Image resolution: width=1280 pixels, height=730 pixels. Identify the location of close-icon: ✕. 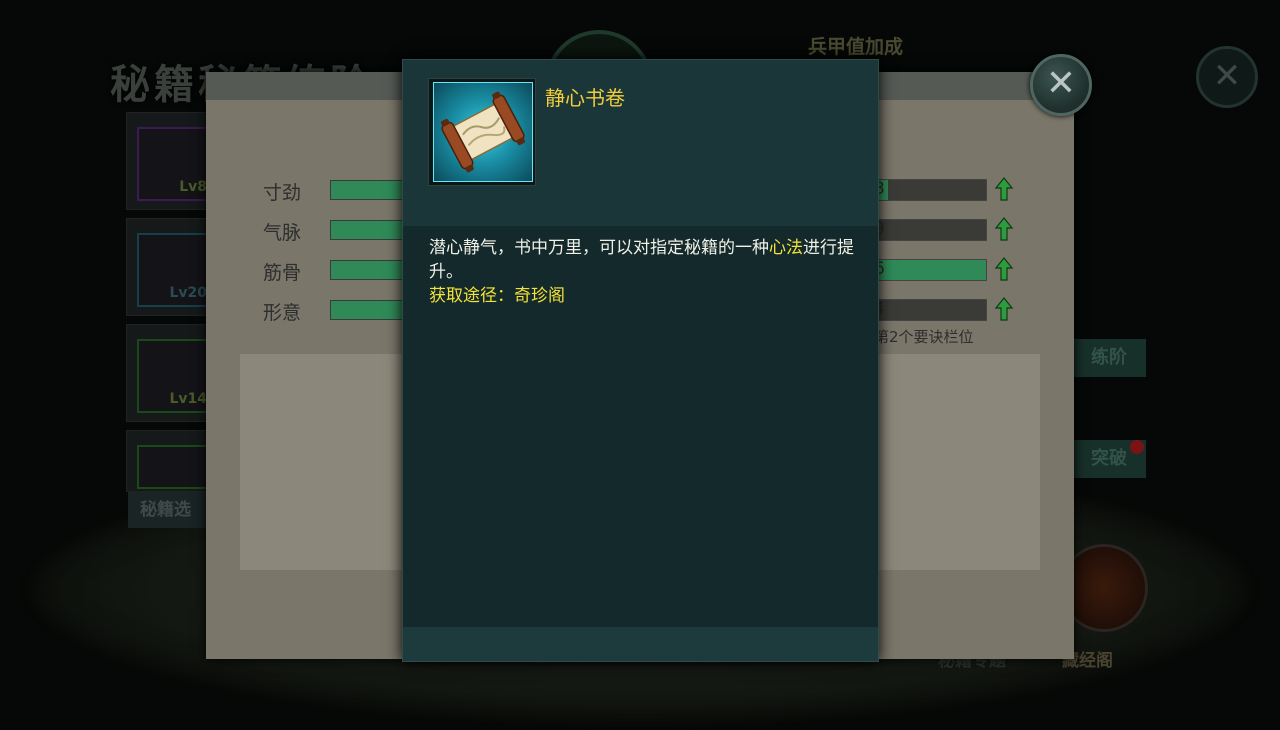
(1061, 83).